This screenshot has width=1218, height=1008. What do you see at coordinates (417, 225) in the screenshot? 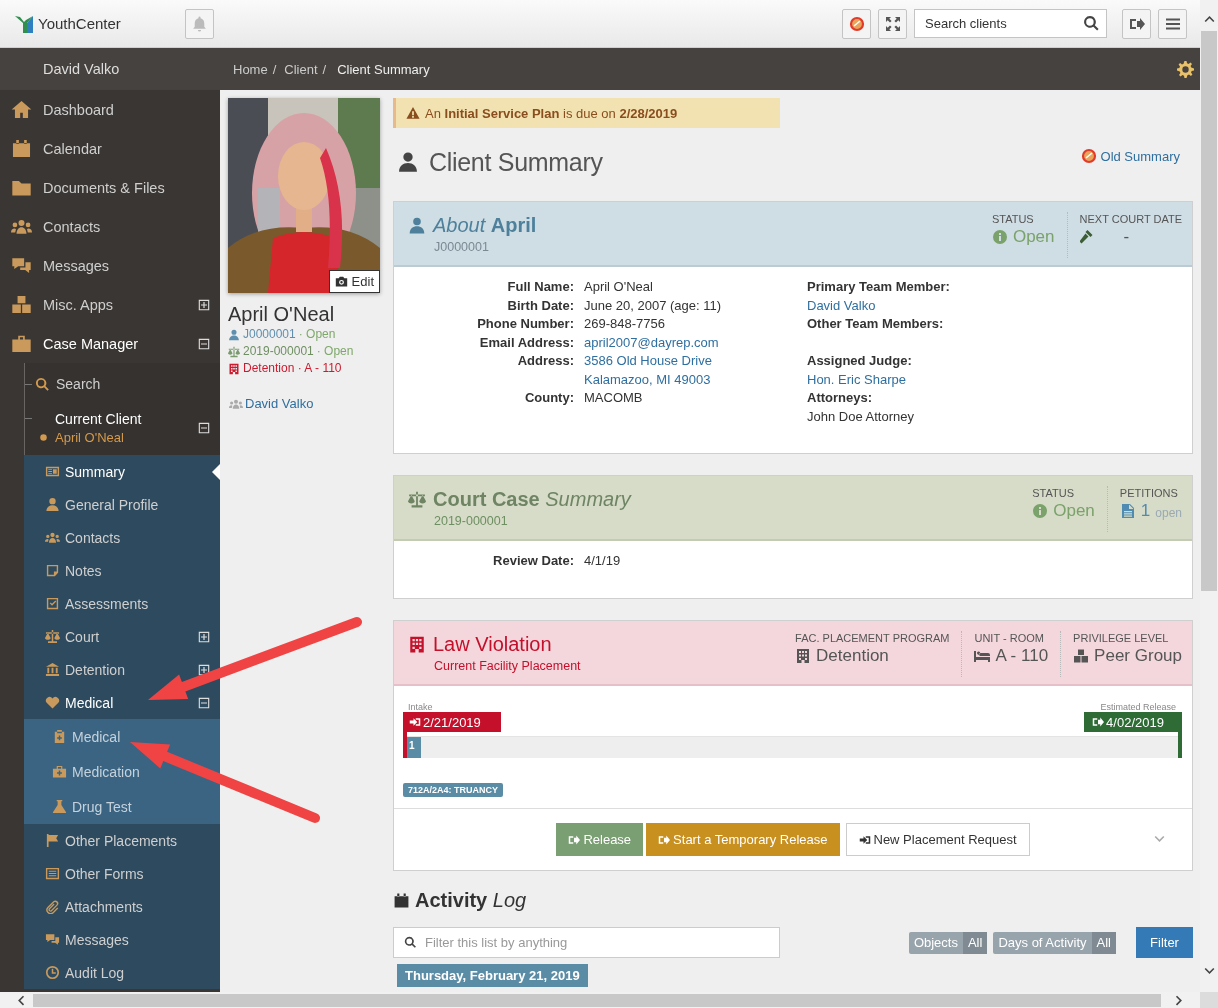
I see `user-icon` at bounding box center [417, 225].